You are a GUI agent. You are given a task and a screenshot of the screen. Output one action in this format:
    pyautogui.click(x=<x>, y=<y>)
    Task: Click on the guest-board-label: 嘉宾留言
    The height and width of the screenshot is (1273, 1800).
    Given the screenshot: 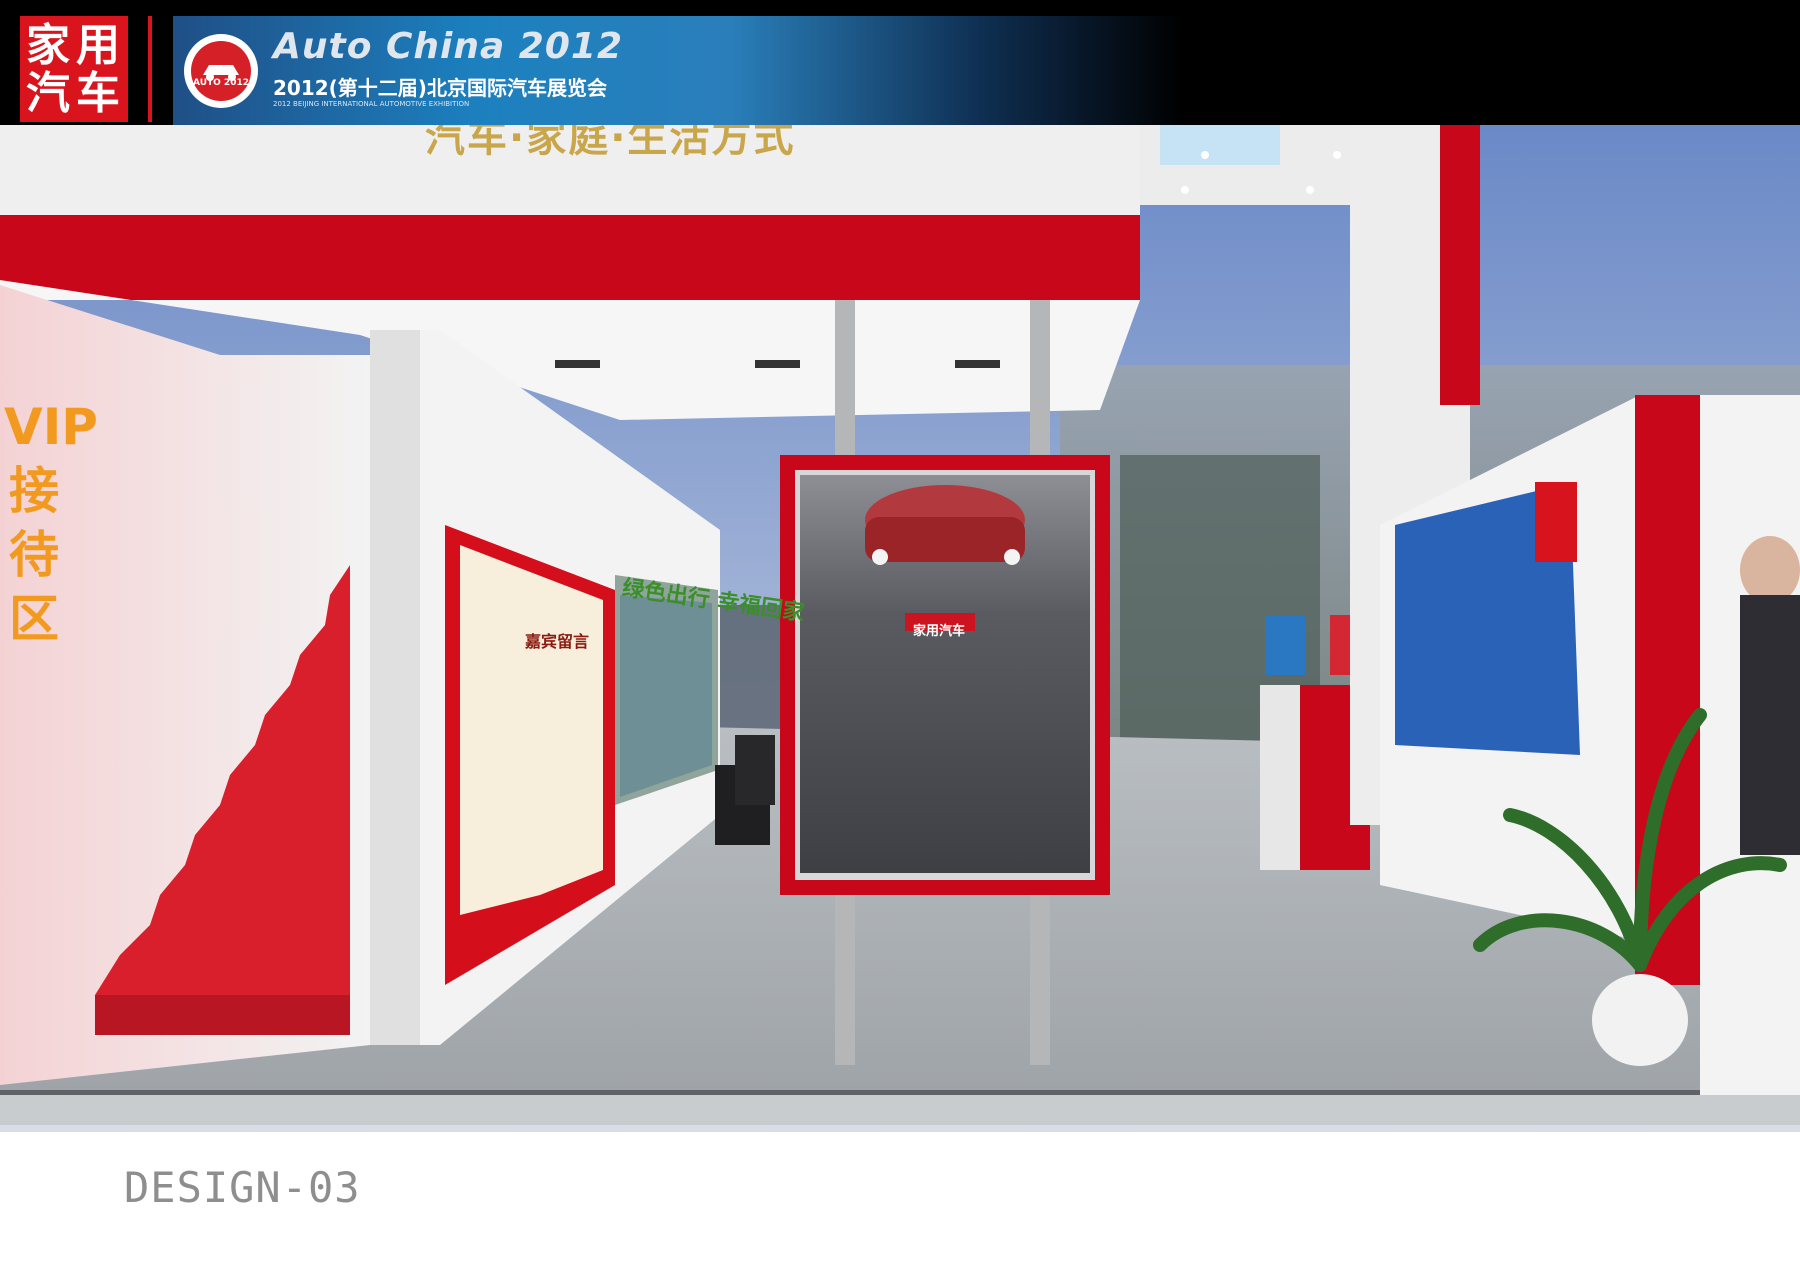 What is the action you would take?
    pyautogui.click(x=557, y=641)
    